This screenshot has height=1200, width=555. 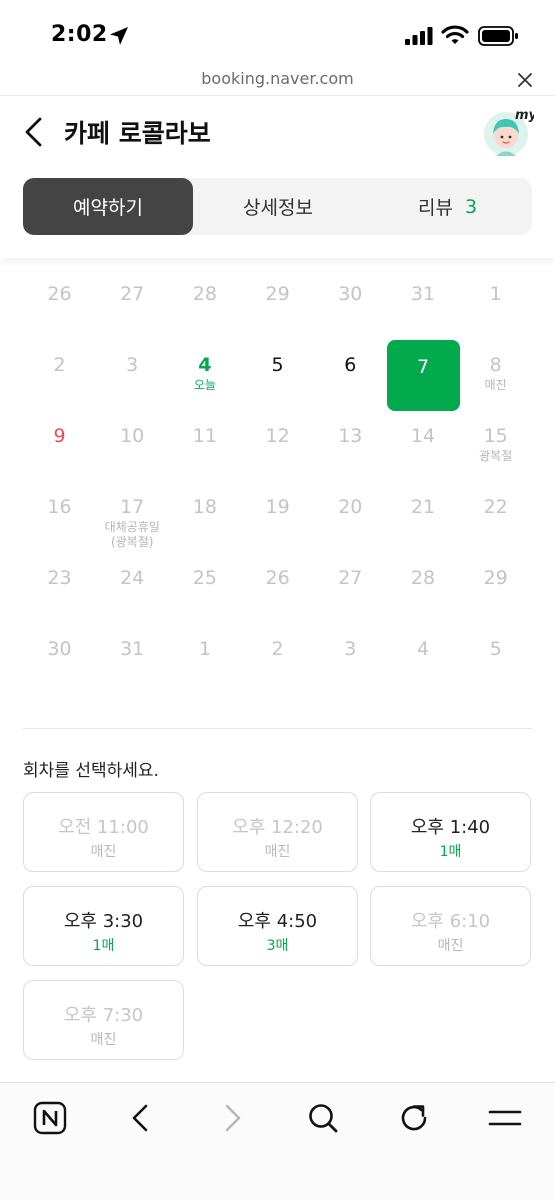 I want to click on day-number: 21, so click(x=423, y=507).